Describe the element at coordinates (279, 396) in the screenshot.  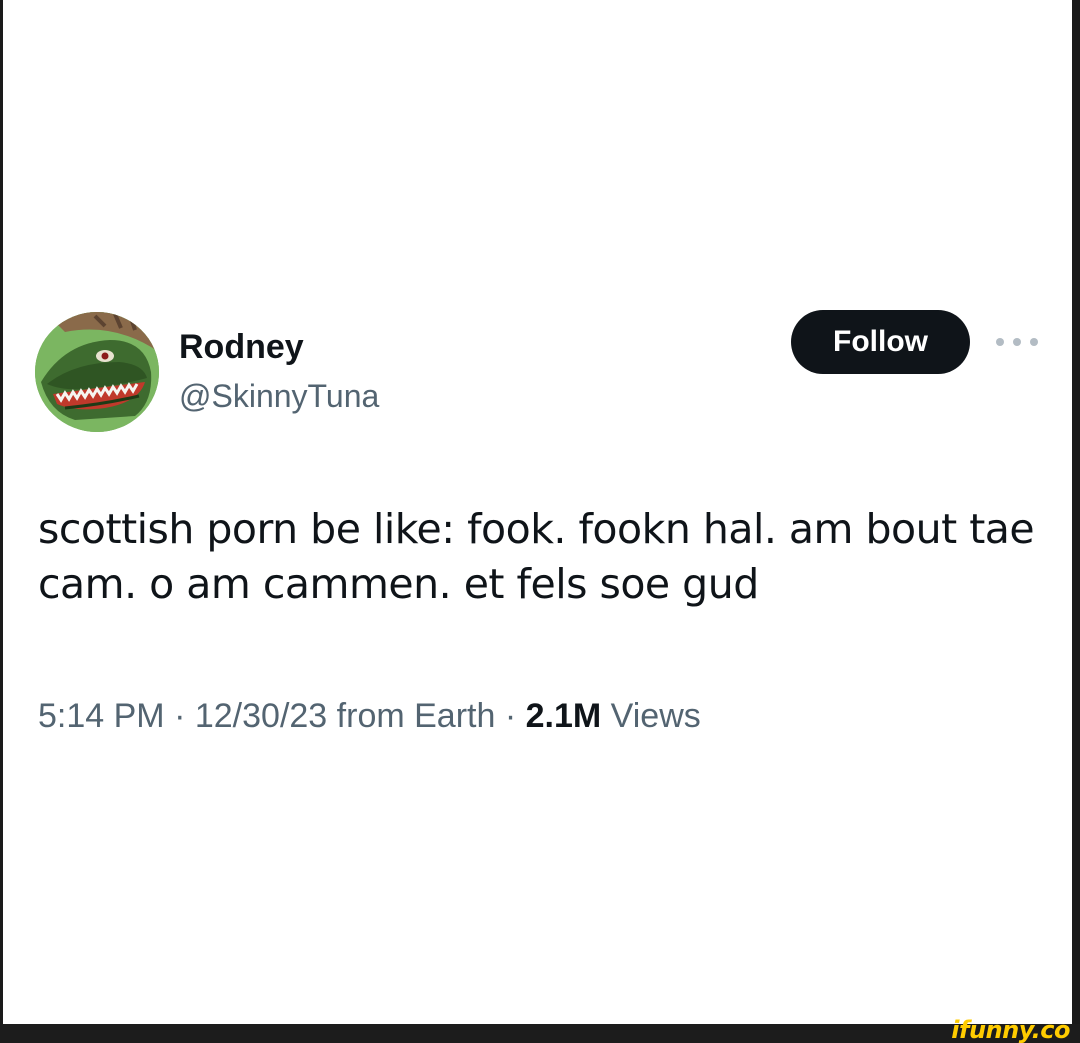
I see `user-handle: @SkinnyTuna` at that location.